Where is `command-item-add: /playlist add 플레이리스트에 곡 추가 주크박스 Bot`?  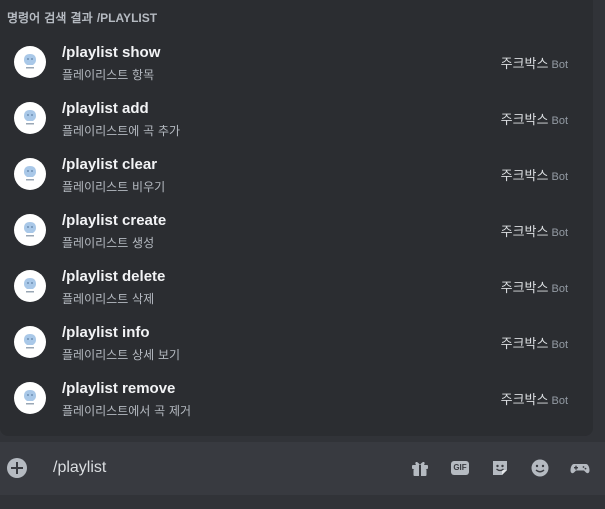
command-item-add: /playlist add 플레이리스트에 곡 추가 주크박스 Bot is located at coordinates (296, 118).